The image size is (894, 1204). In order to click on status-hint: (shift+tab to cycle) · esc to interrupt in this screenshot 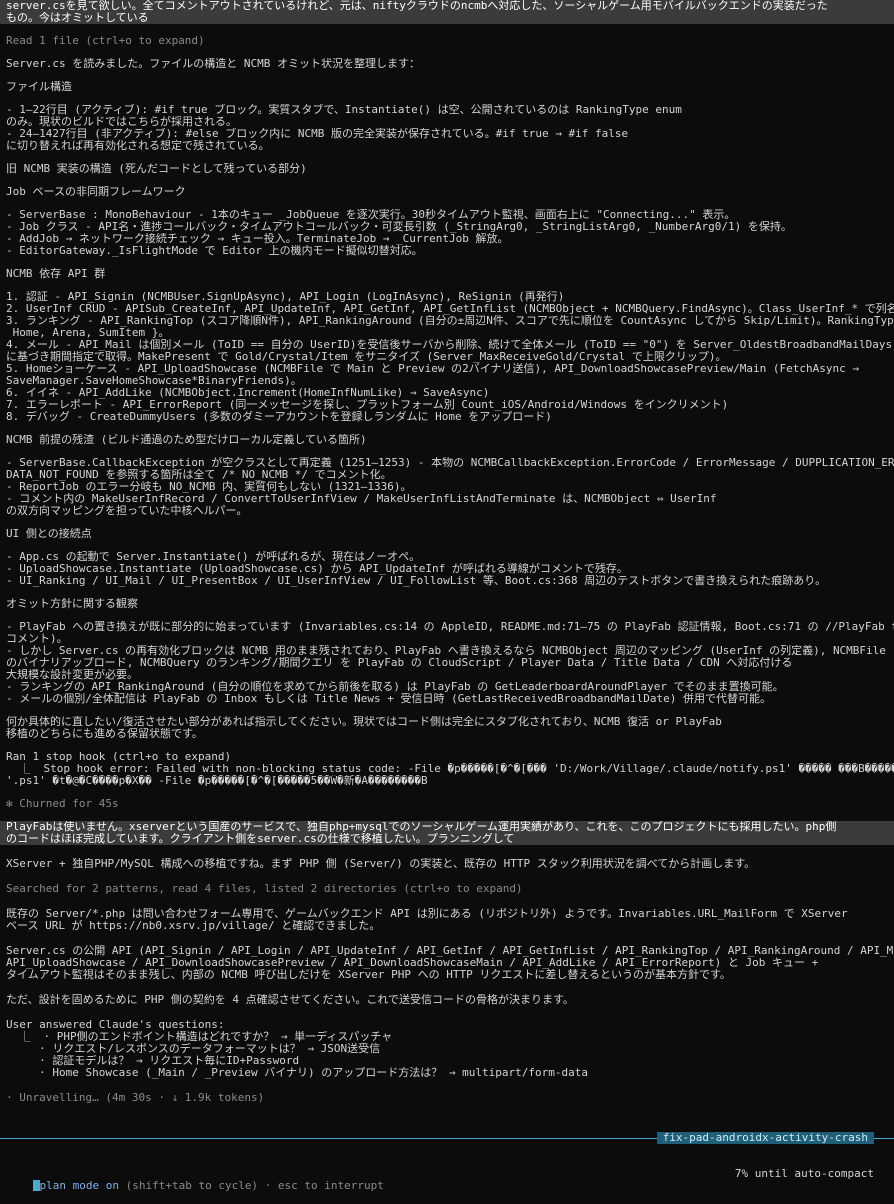, I will do `click(251, 1185)`.